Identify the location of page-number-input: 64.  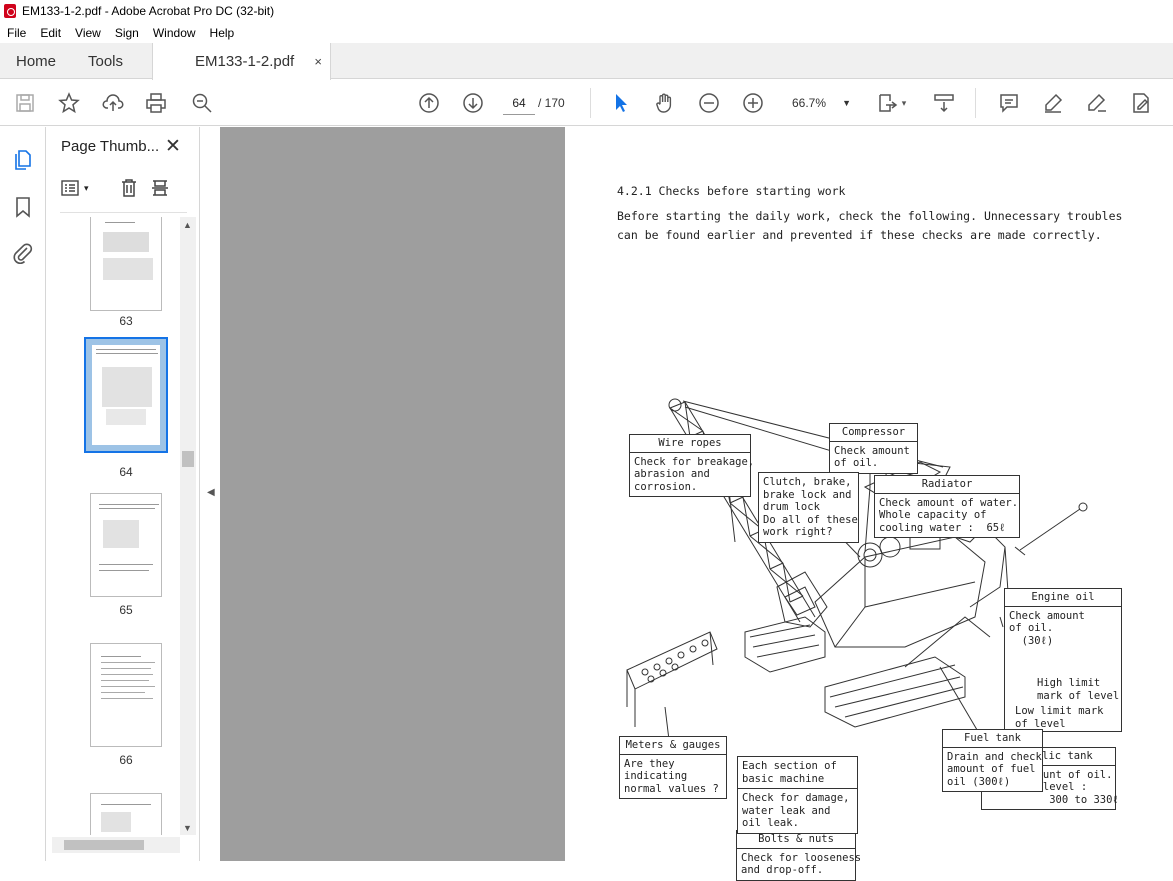
(519, 103).